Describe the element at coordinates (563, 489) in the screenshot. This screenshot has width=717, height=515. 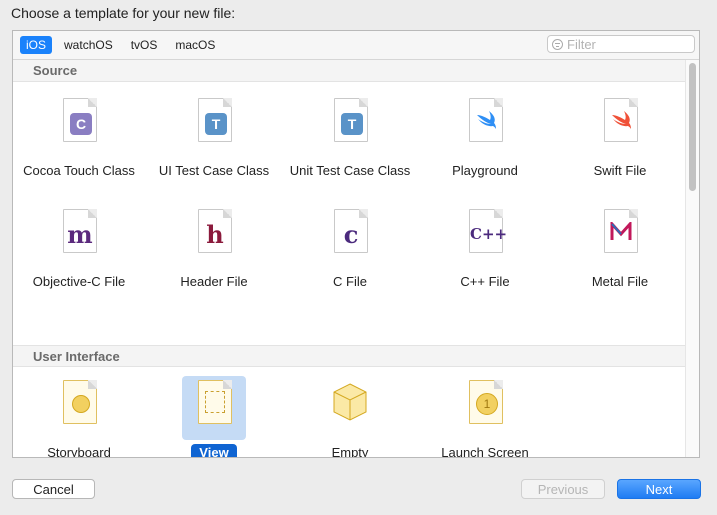
I see `previous-button: Previous` at that location.